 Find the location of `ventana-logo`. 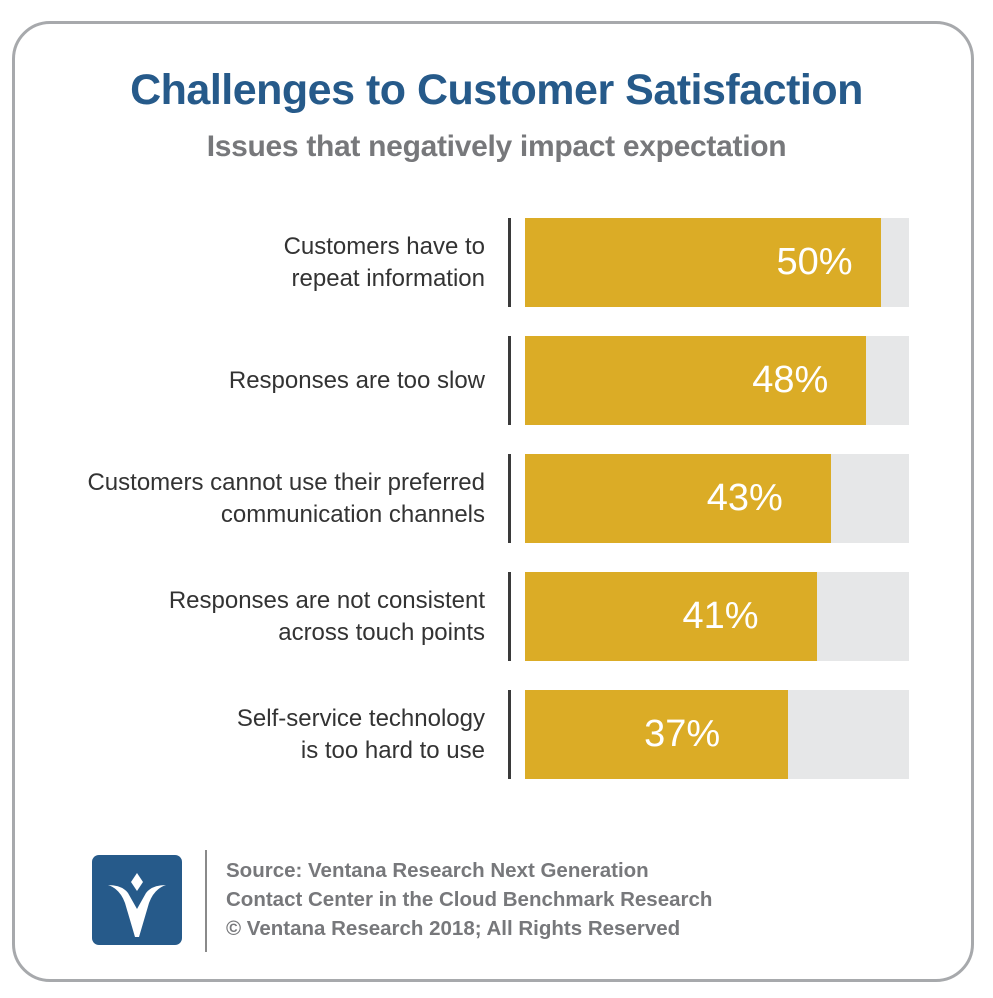

ventana-logo is located at coordinates (137, 900).